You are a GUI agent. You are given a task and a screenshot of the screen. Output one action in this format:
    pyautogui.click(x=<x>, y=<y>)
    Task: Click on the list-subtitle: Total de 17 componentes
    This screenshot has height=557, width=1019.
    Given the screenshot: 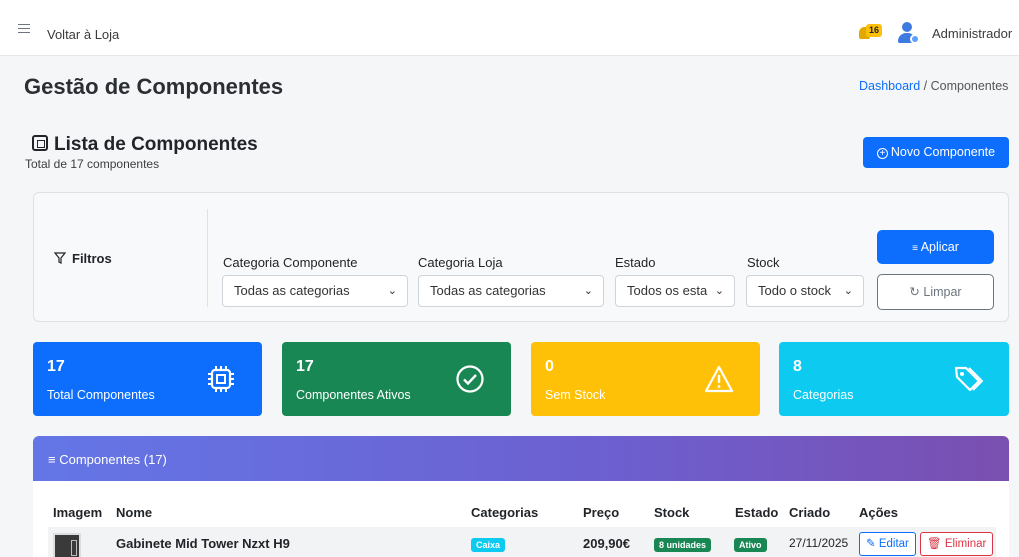 What is the action you would take?
    pyautogui.click(x=92, y=164)
    